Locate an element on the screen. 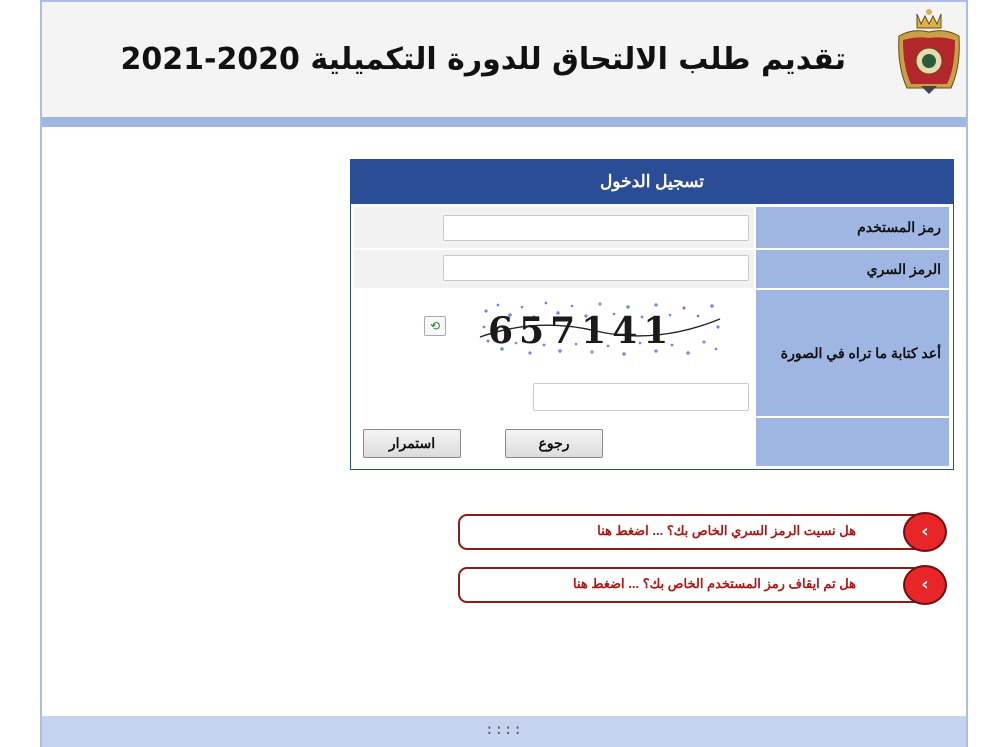  captcha-label: أعد كتابة ما تراه في الصورة is located at coordinates (852, 353).